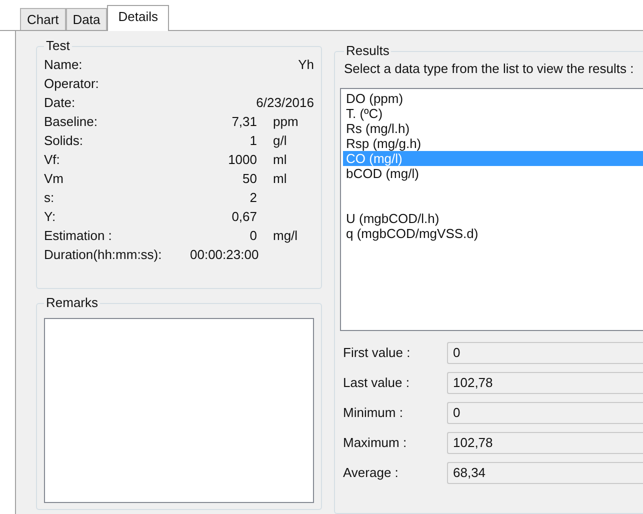 The width and height of the screenshot is (643, 514). I want to click on field-value: Yh, so click(306, 65).